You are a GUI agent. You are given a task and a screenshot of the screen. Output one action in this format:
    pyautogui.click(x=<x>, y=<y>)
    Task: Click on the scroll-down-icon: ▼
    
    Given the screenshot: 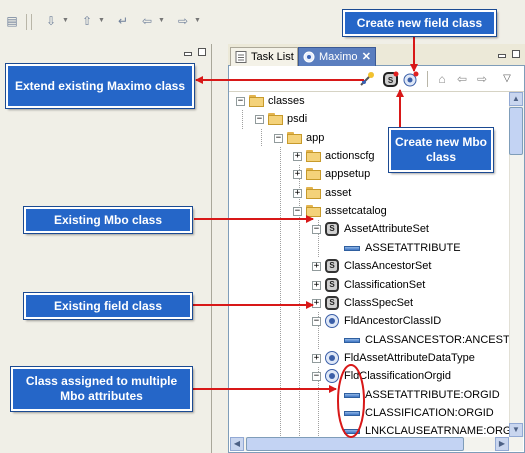 What is the action you would take?
    pyautogui.click(x=516, y=430)
    